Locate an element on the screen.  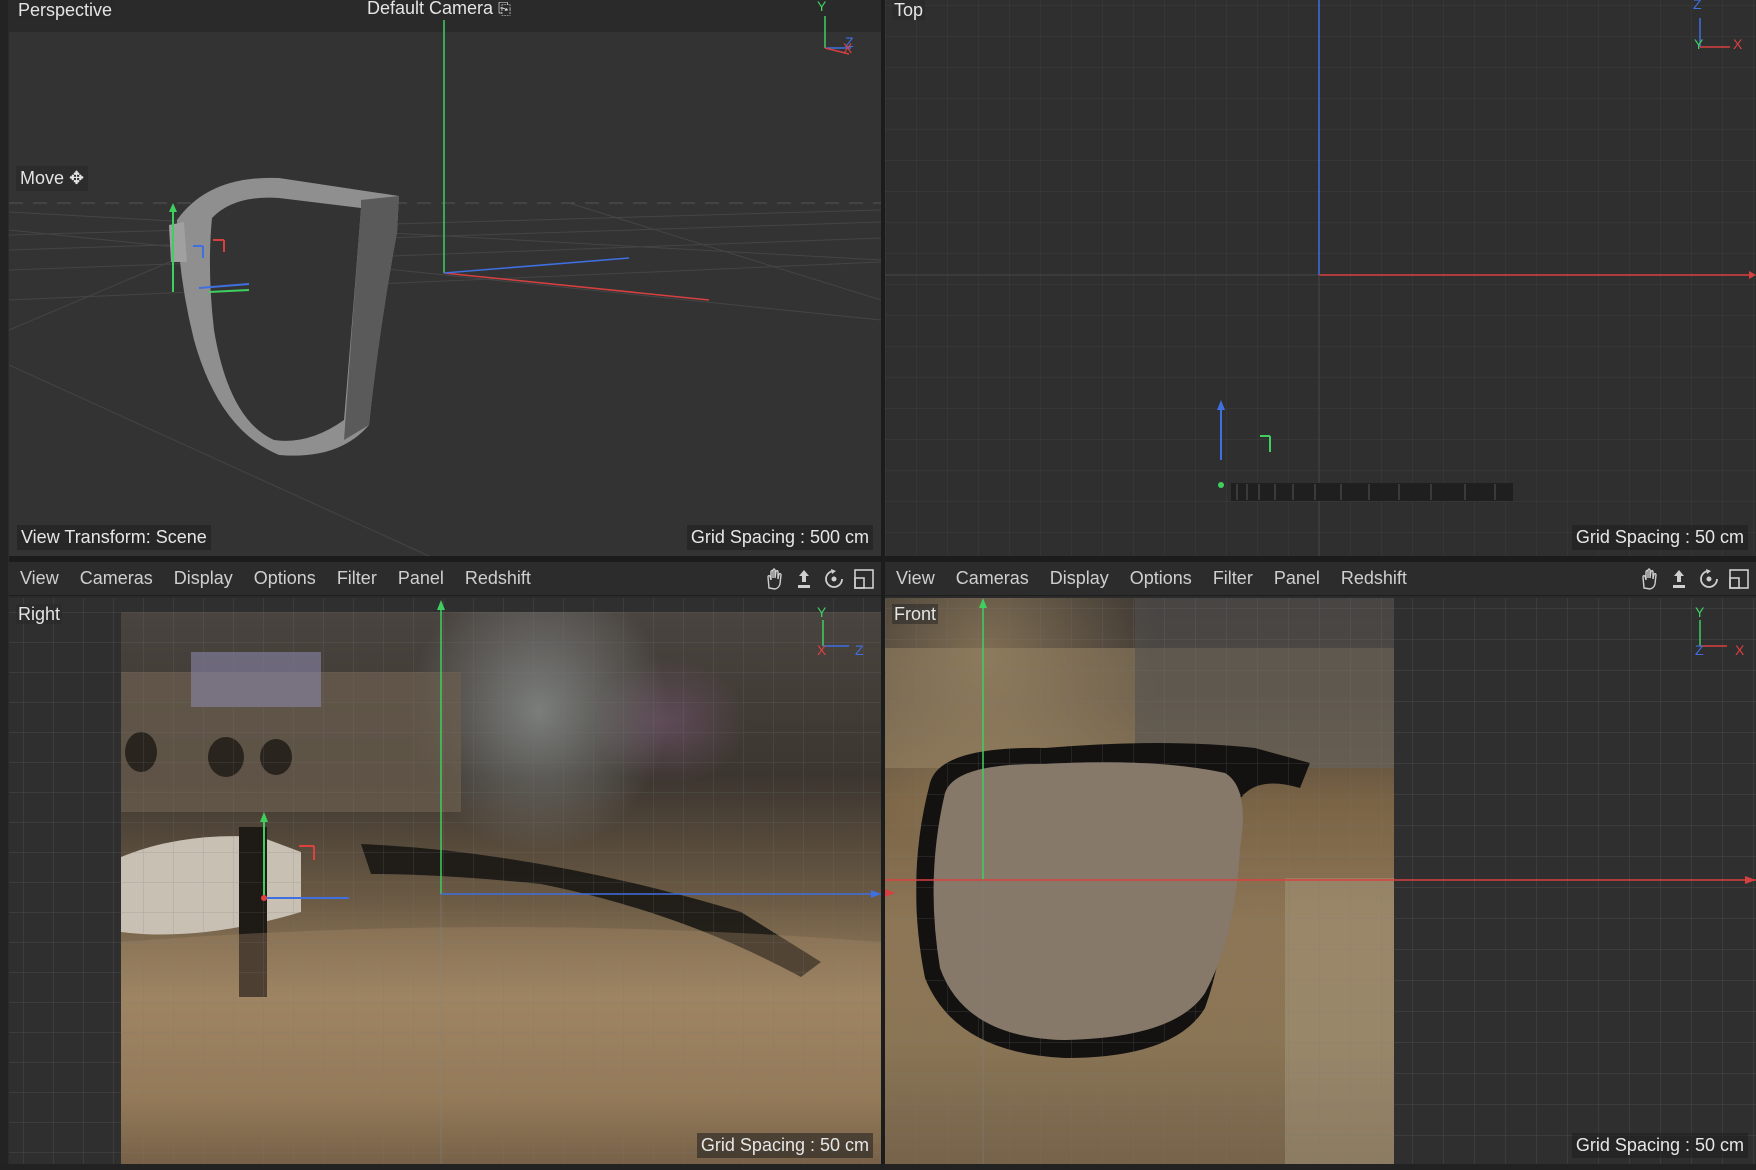
viewport-divider-vertical is located at coordinates (883, 585).